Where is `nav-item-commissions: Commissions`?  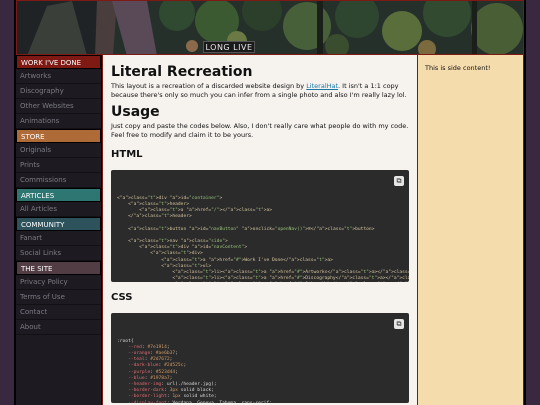
nav-item-commissions: Commissions is located at coordinates (58, 180).